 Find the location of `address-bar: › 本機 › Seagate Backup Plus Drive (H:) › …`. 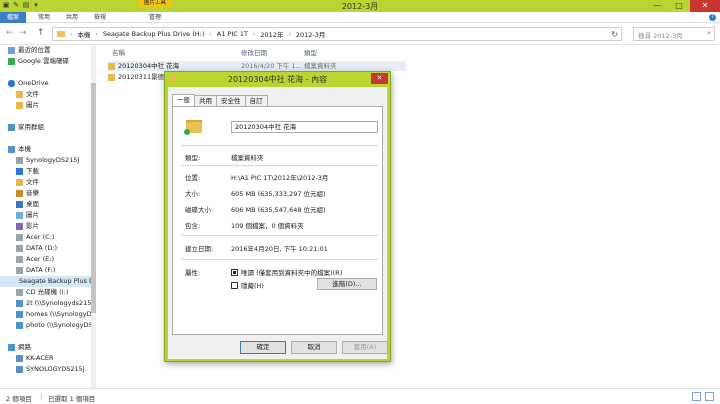

address-bar: › 本機 › Seagate Backup Plus Drive (H:) › … is located at coordinates (337, 34).